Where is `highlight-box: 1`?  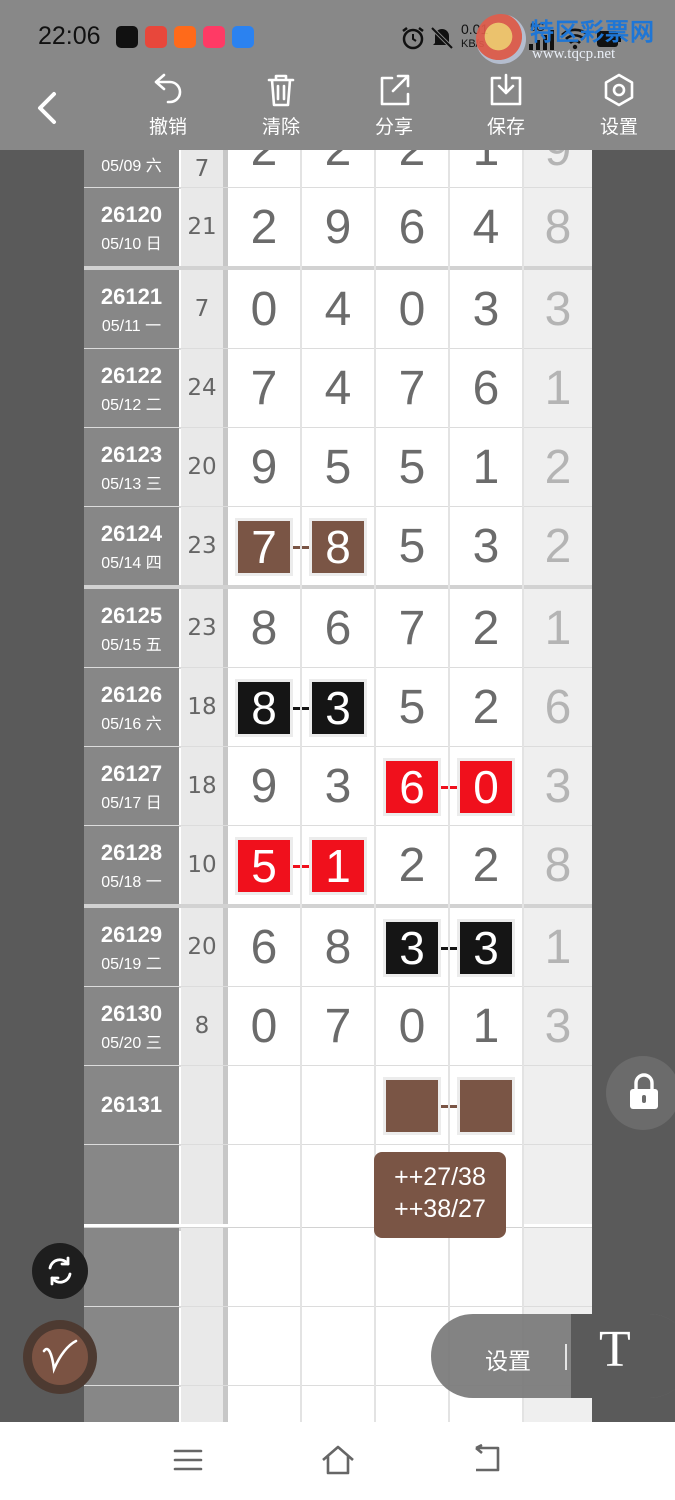 highlight-box: 1 is located at coordinates (338, 866).